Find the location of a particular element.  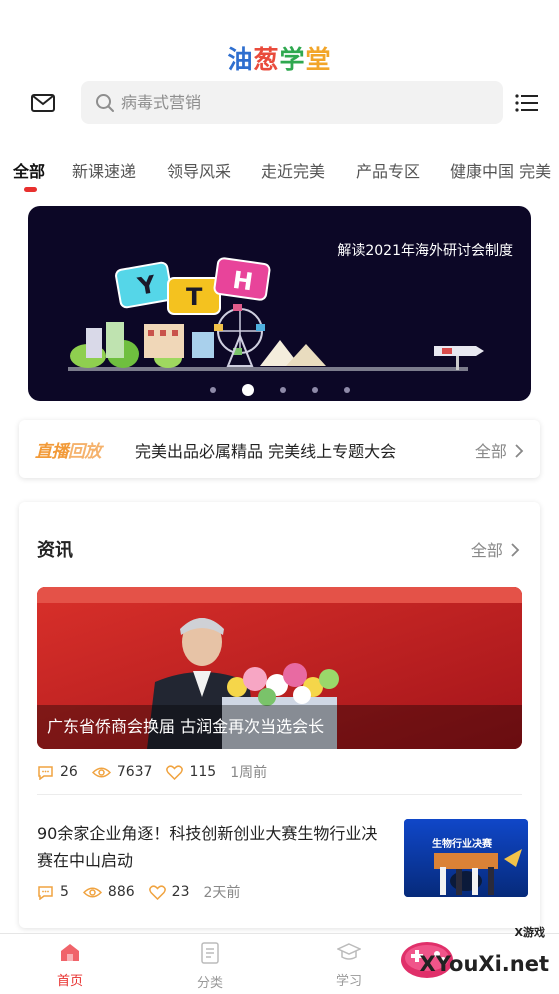

app-logo: 油葱学堂 is located at coordinates (279, 58).